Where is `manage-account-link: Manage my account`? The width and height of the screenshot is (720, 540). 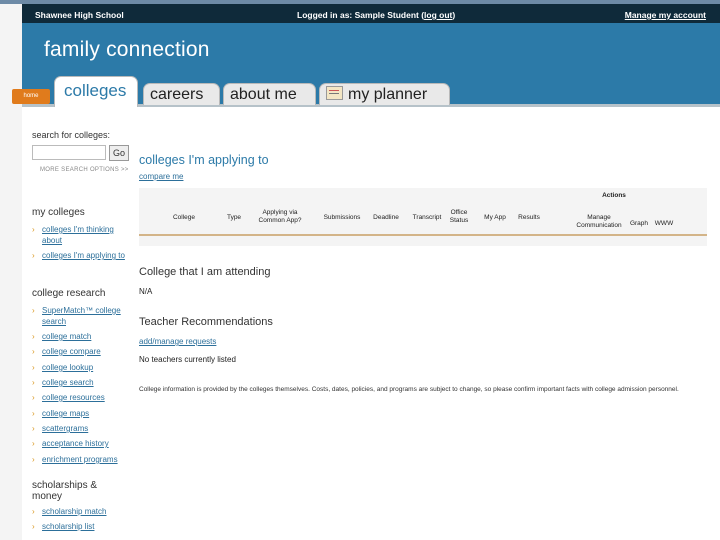
manage-account-link: Manage my account is located at coordinates (665, 15).